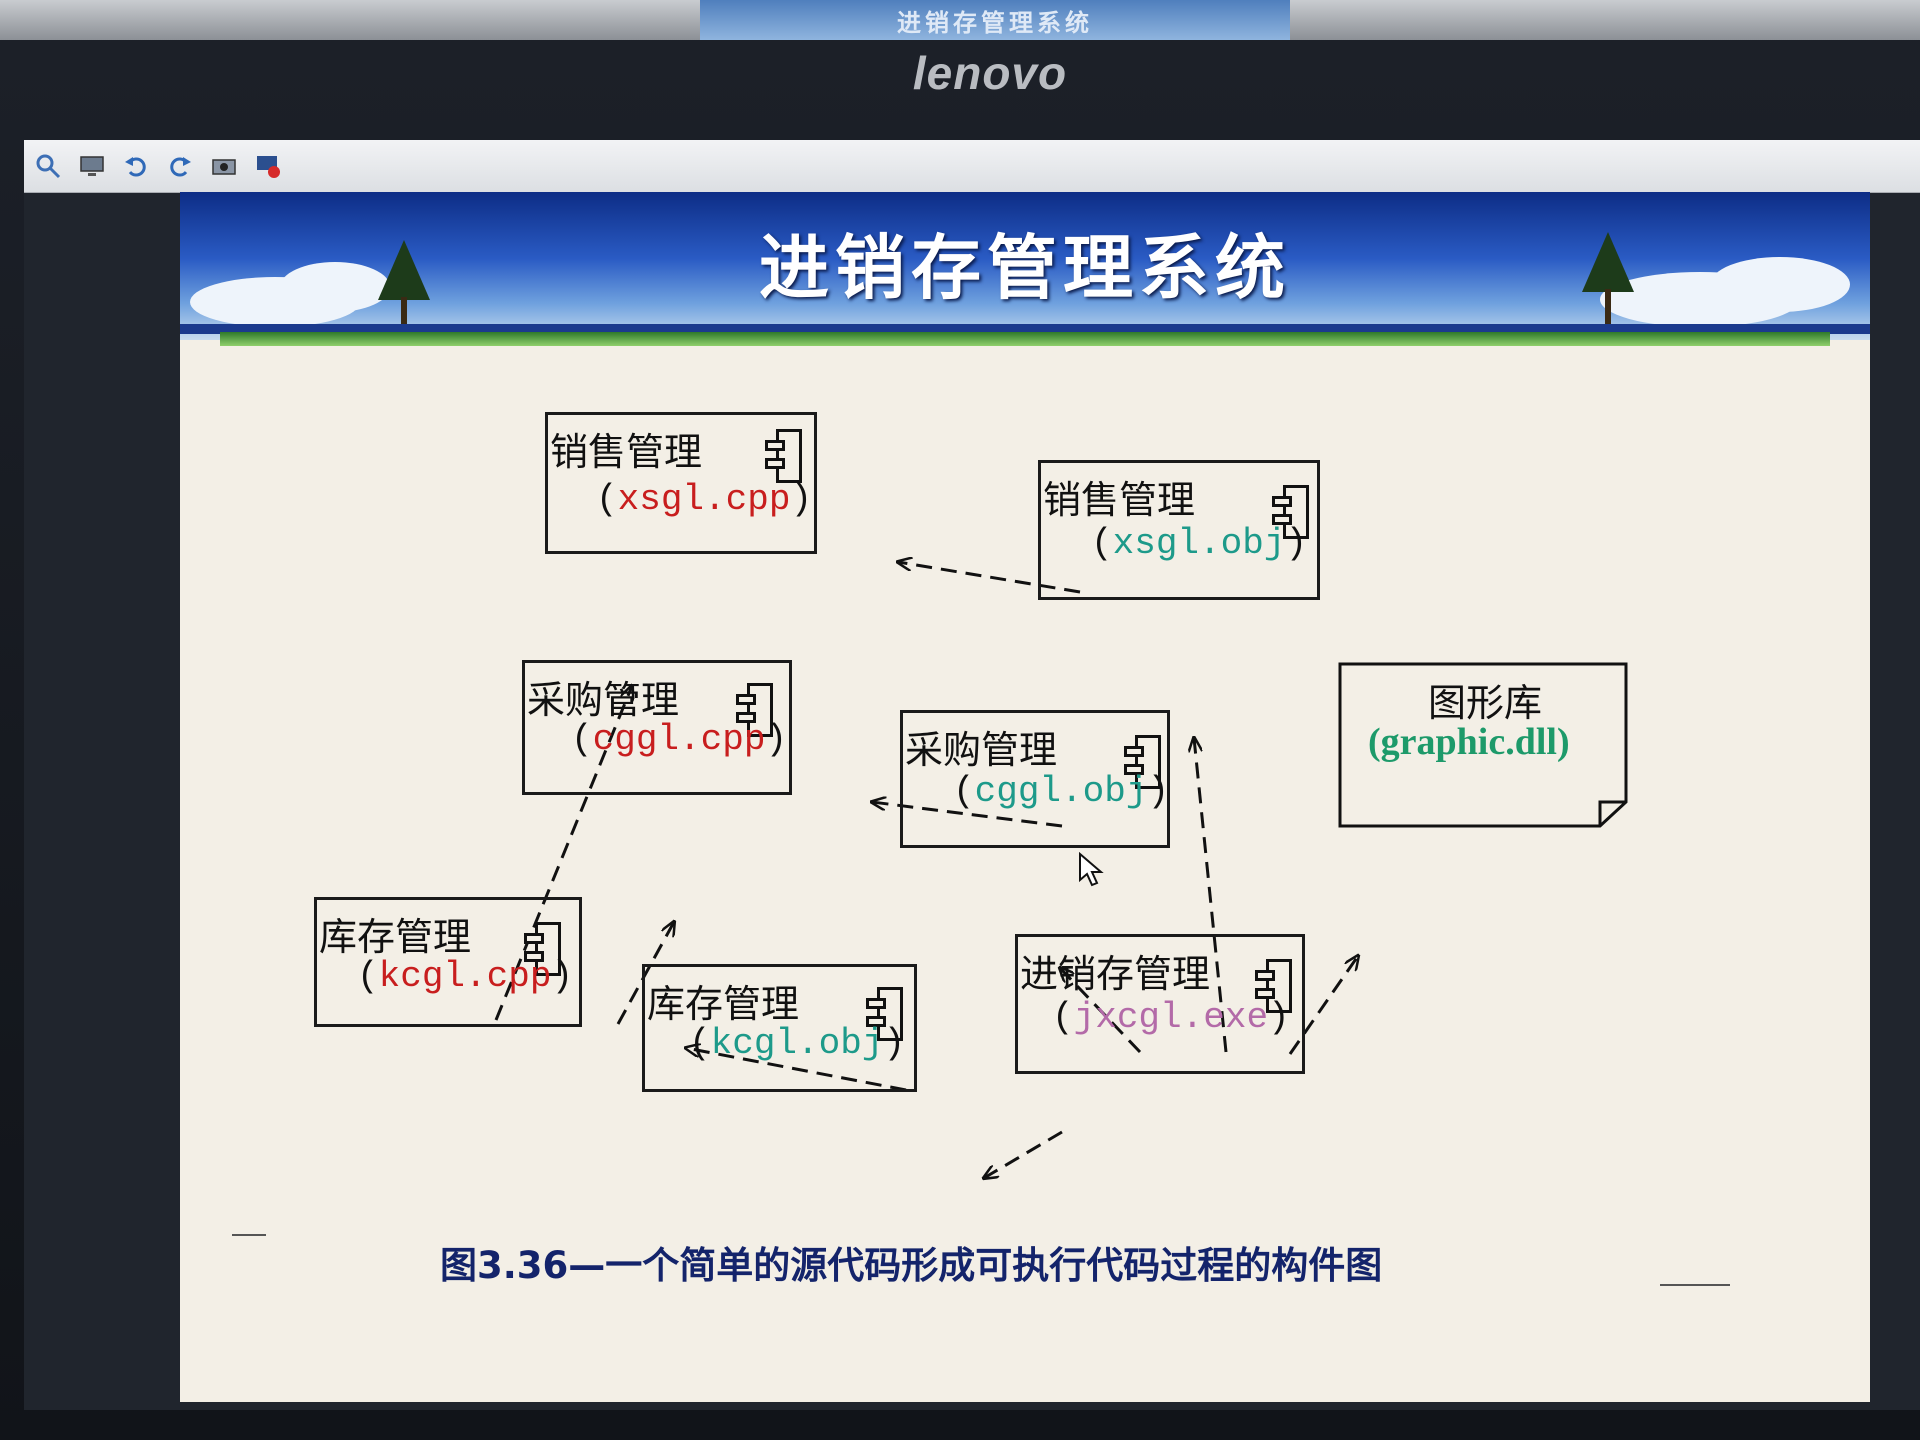 Image resolution: width=1920 pixels, height=1440 pixels. Describe the element at coordinates (136, 166) in the screenshot. I see `undo-icon` at that location.